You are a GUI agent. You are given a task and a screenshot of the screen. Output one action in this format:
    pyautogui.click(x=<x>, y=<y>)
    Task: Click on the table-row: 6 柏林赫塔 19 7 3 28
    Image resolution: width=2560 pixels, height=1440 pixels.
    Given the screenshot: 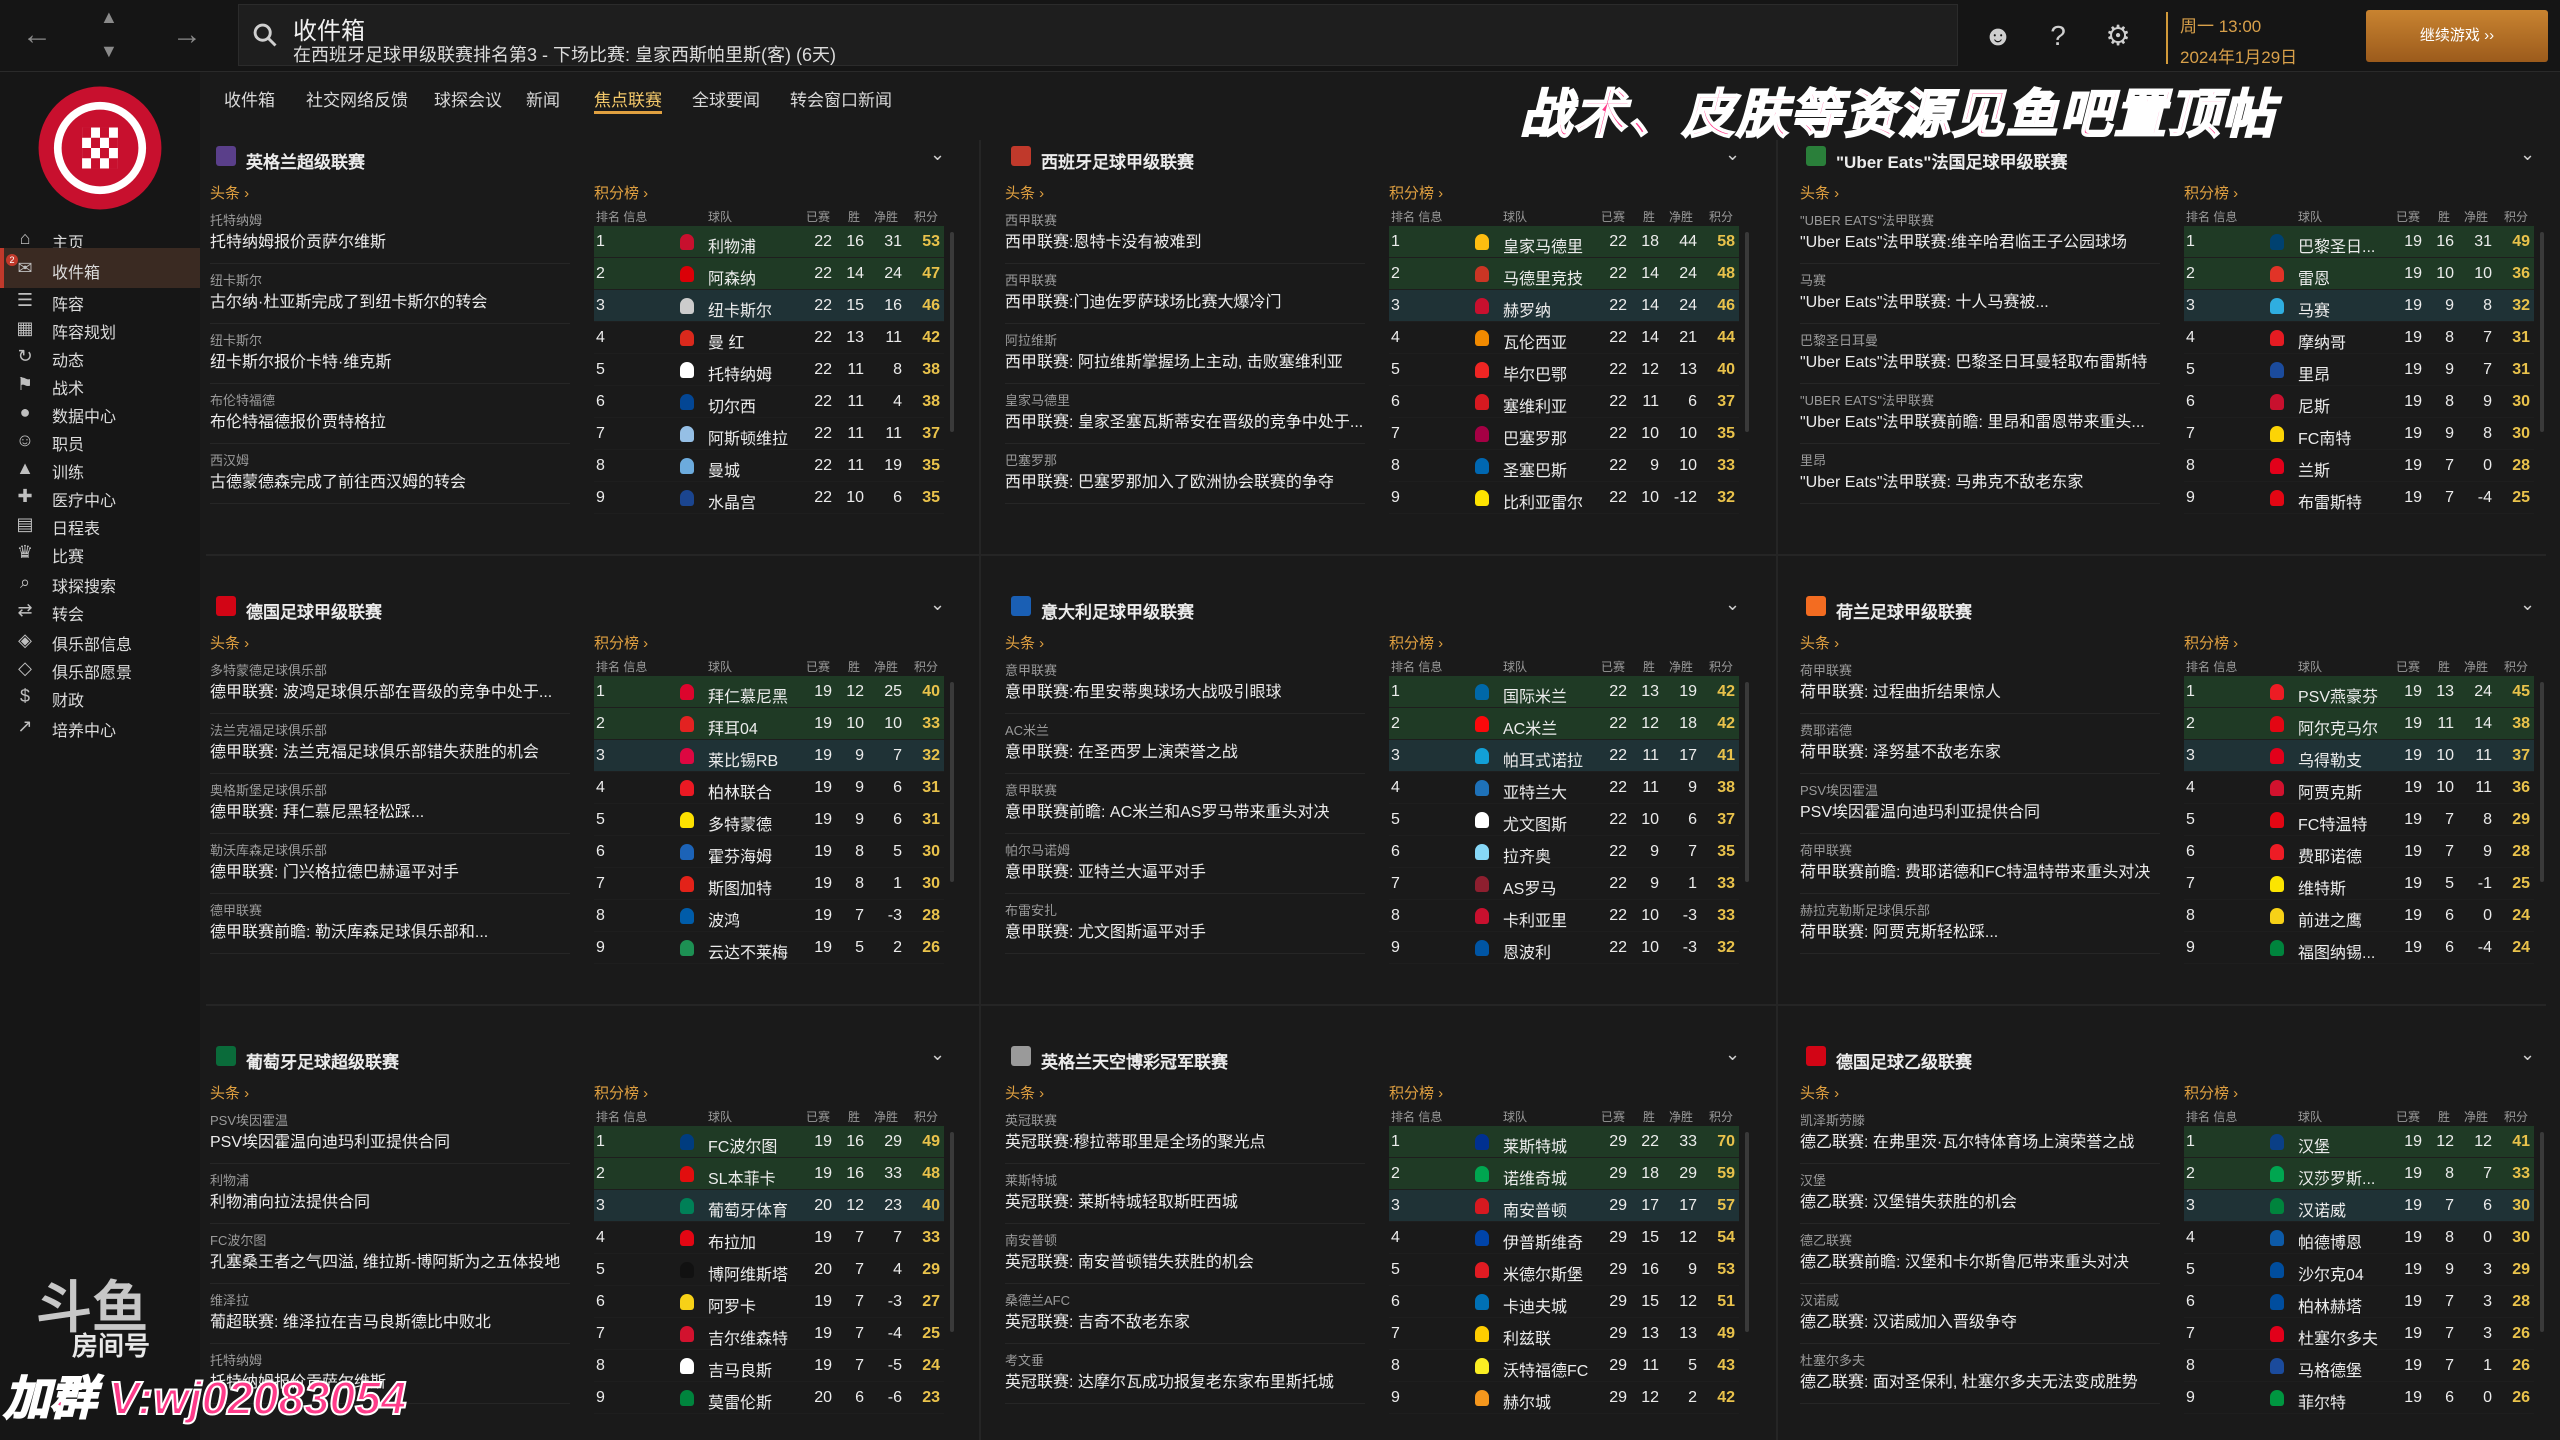 What is the action you would take?
    pyautogui.click(x=2359, y=1302)
    